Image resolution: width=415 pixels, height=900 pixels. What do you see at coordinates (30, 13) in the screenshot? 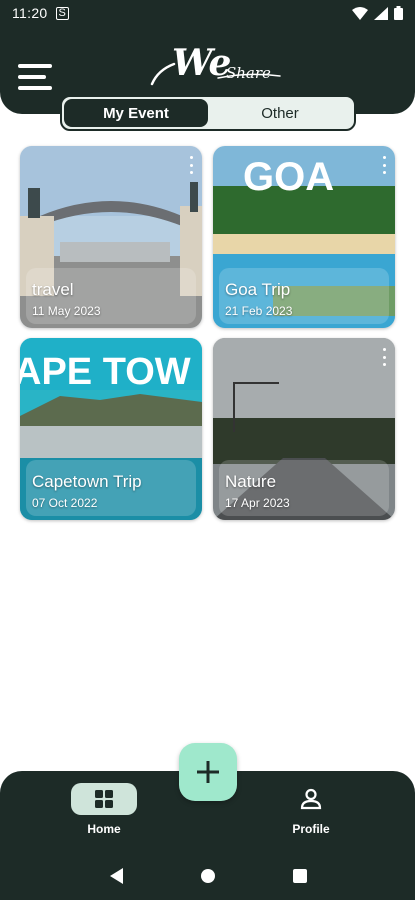
I see `status-time: 11:20` at bounding box center [30, 13].